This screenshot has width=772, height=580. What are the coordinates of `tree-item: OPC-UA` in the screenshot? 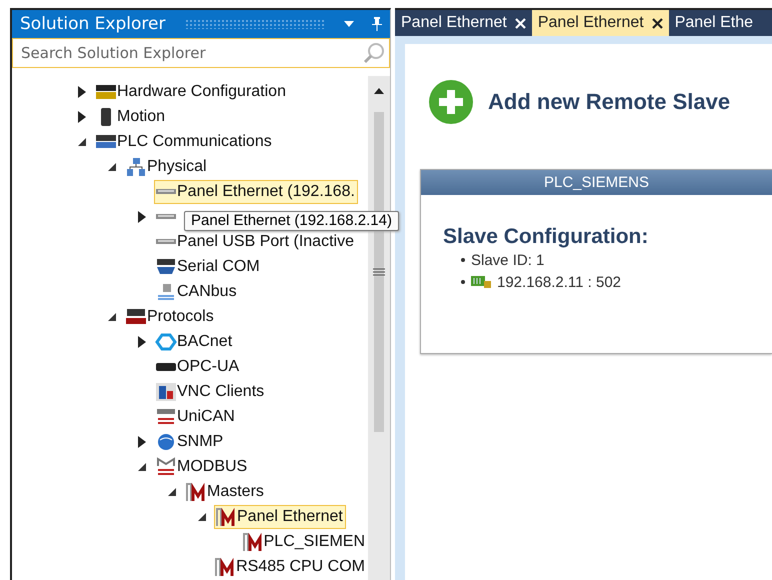 It's located at (198, 366).